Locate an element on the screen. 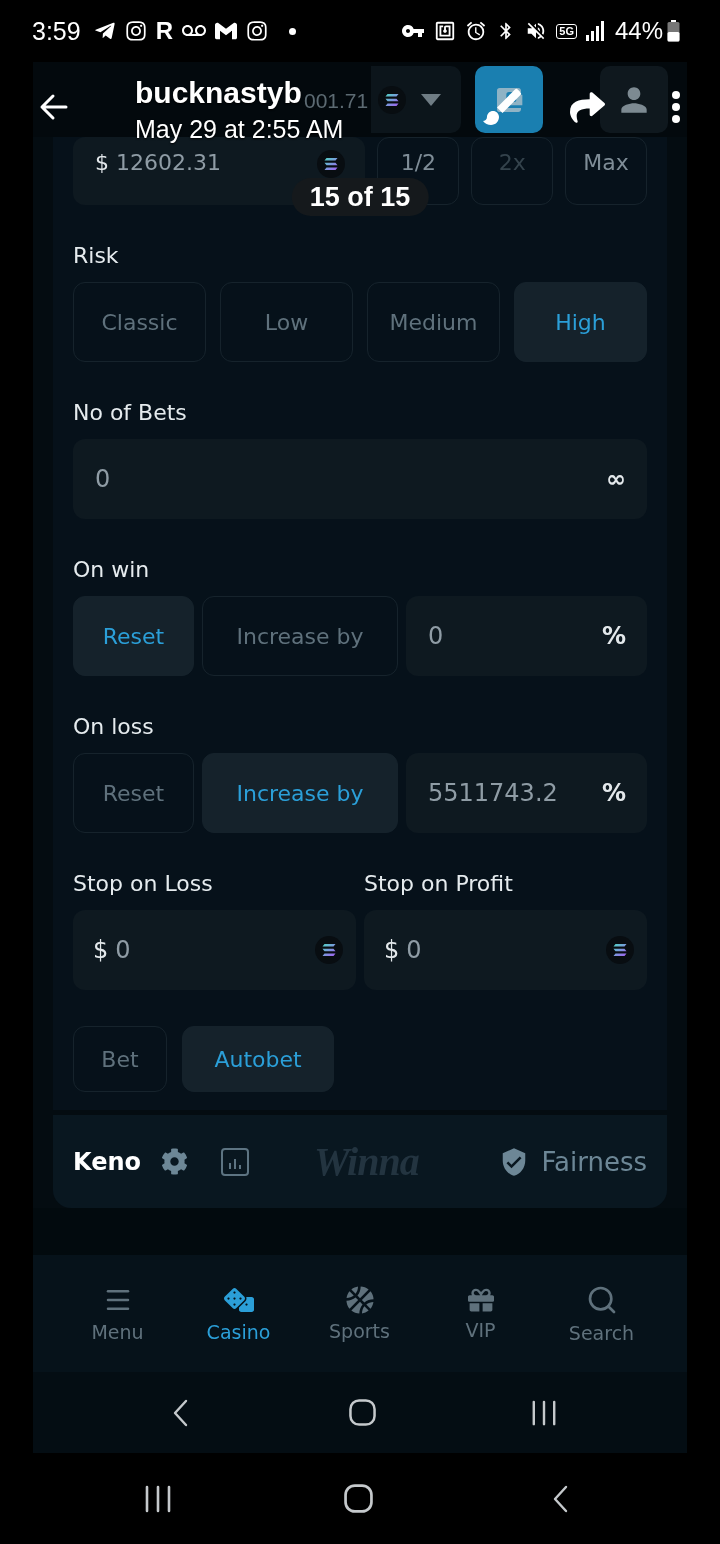 The image size is (720, 1544). nav-label: Search is located at coordinates (601, 1332).